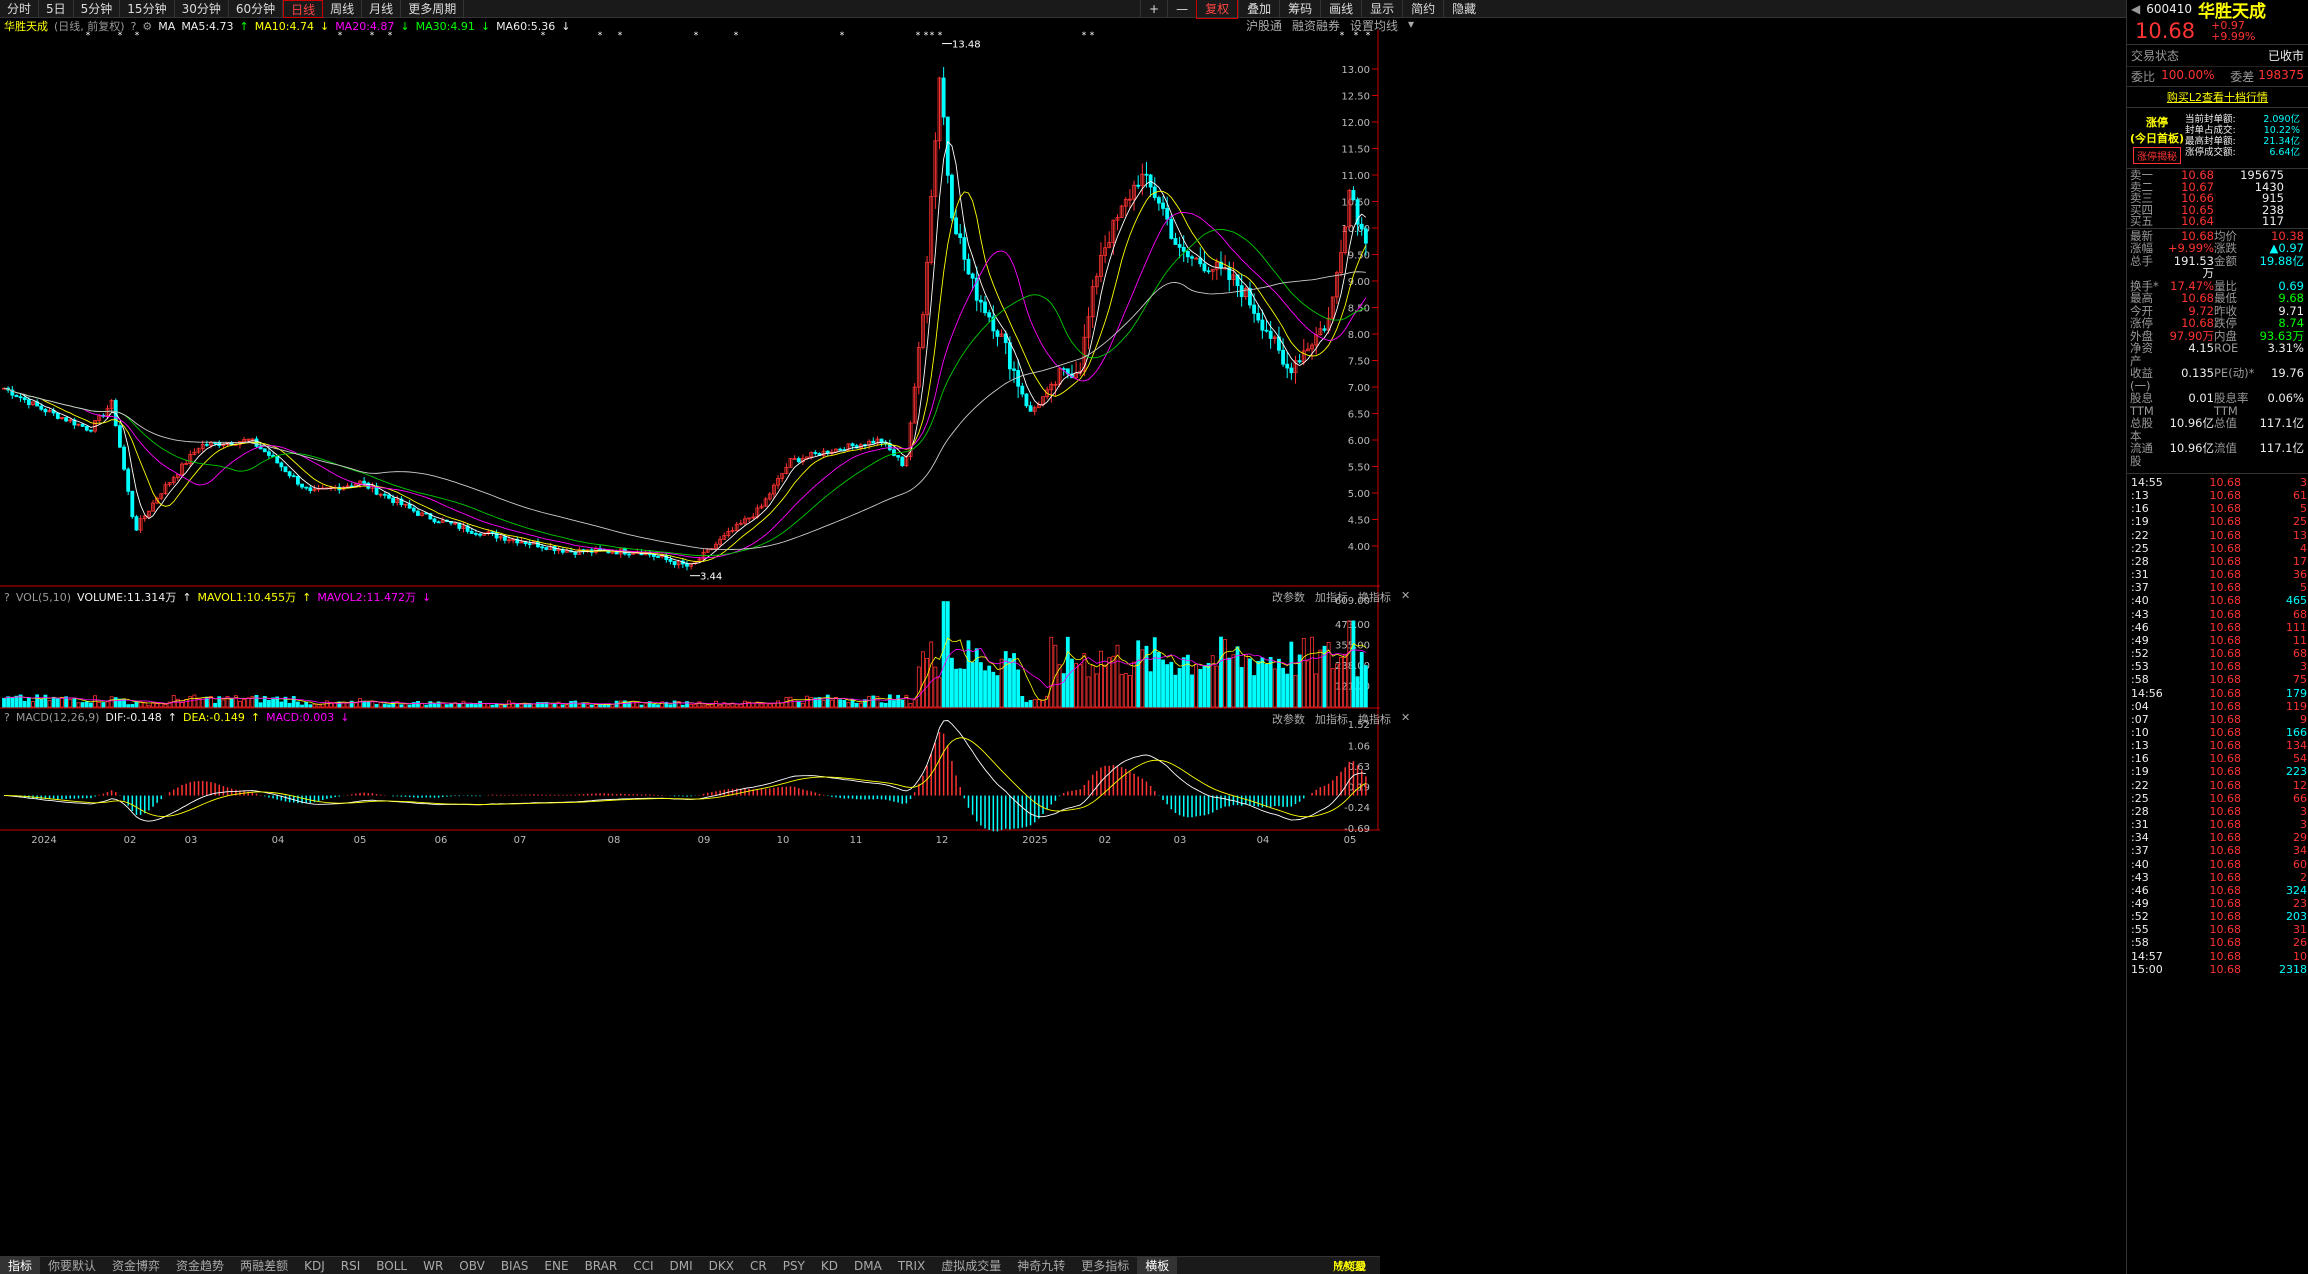  I want to click on period-tab-5: 60分钟, so click(256, 9).